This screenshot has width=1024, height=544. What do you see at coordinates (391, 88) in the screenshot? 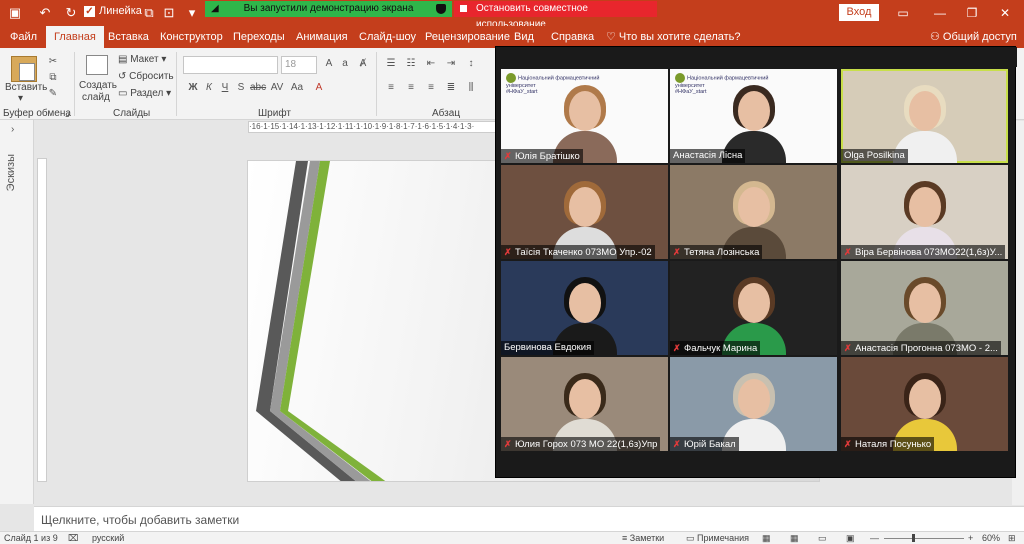
I see `align-left-icon: ≡` at bounding box center [391, 88].